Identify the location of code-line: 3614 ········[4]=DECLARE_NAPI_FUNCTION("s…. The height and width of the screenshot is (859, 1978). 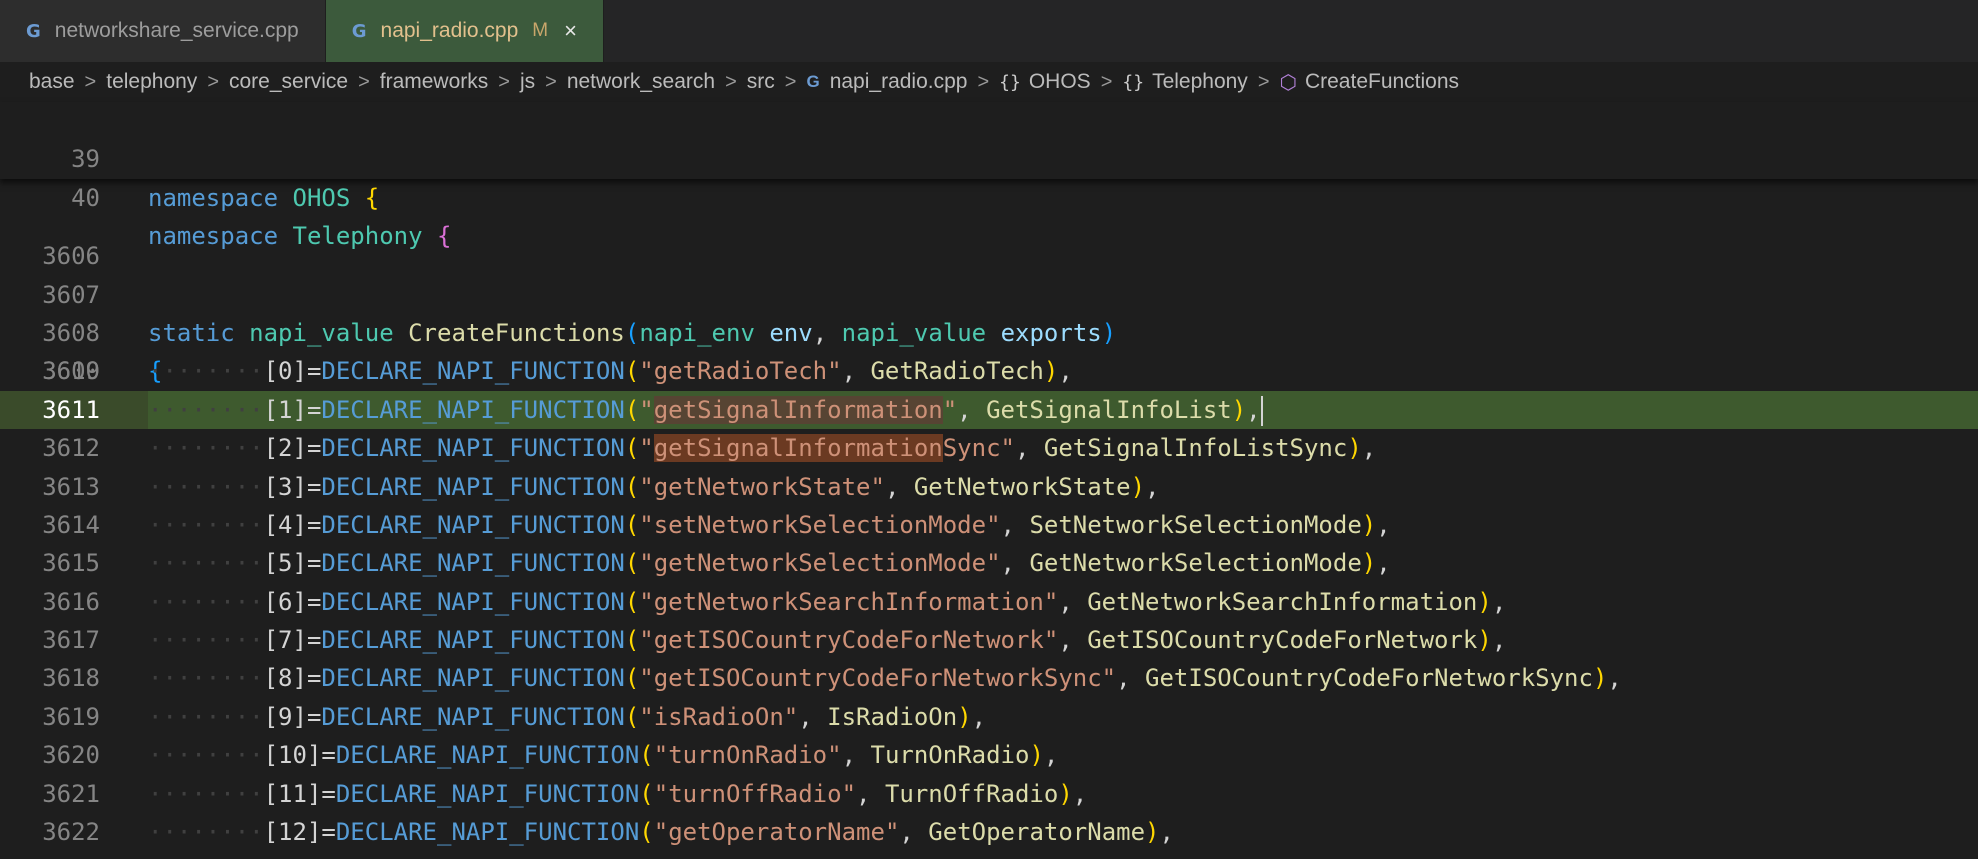
(989, 525).